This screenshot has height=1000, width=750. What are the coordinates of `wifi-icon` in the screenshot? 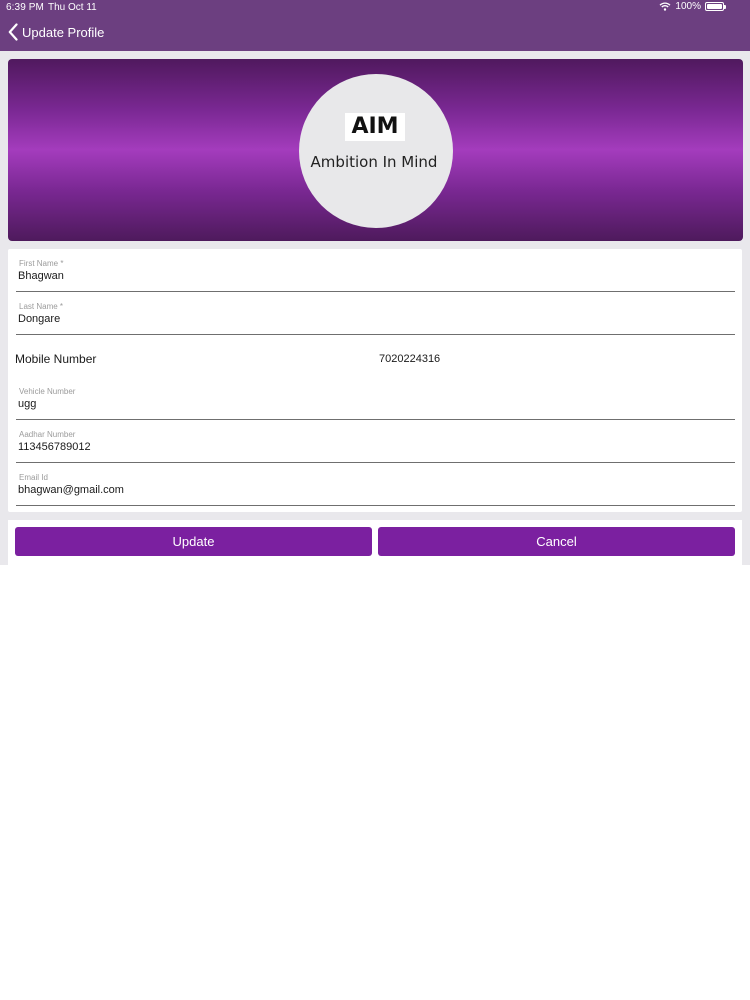 It's located at (665, 6).